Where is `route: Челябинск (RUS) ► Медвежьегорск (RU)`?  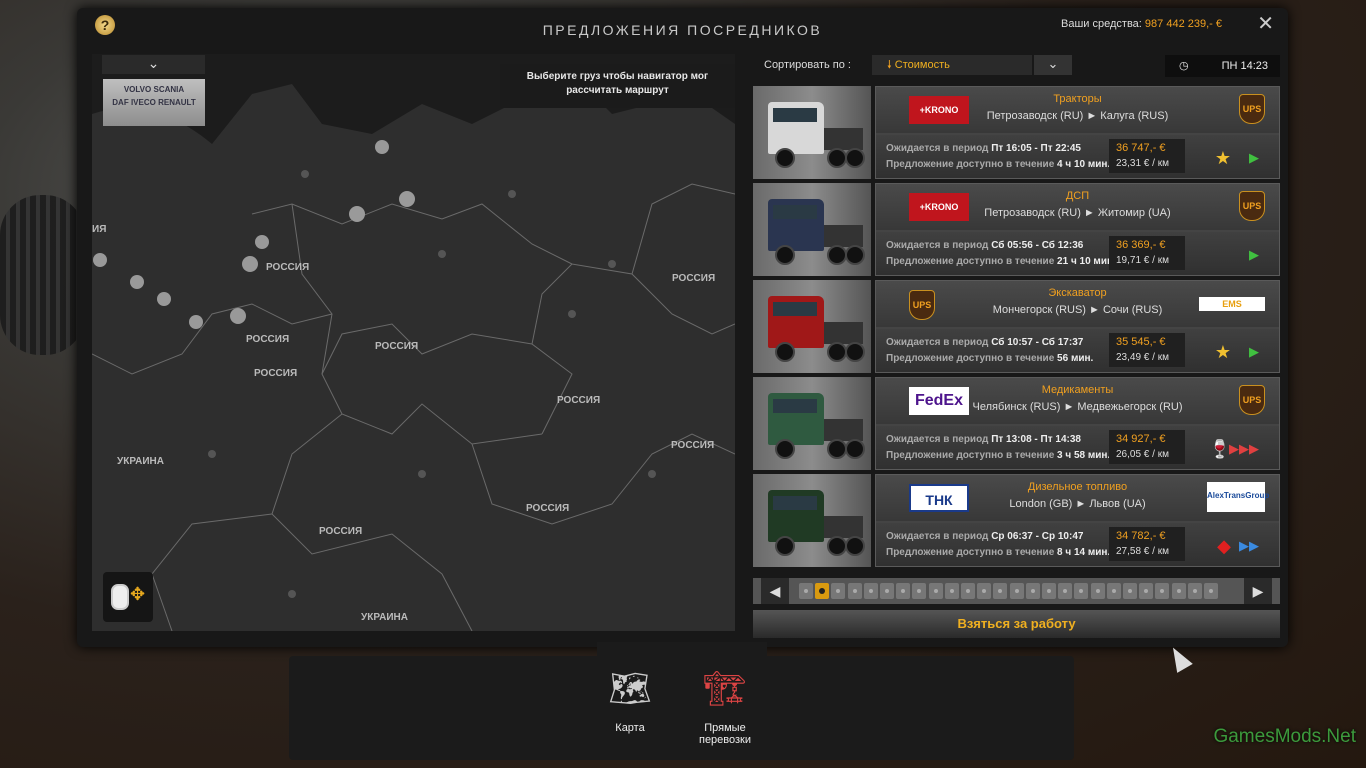
route: Челябинск (RUS) ► Медвежьегорск (RU) is located at coordinates (1077, 407).